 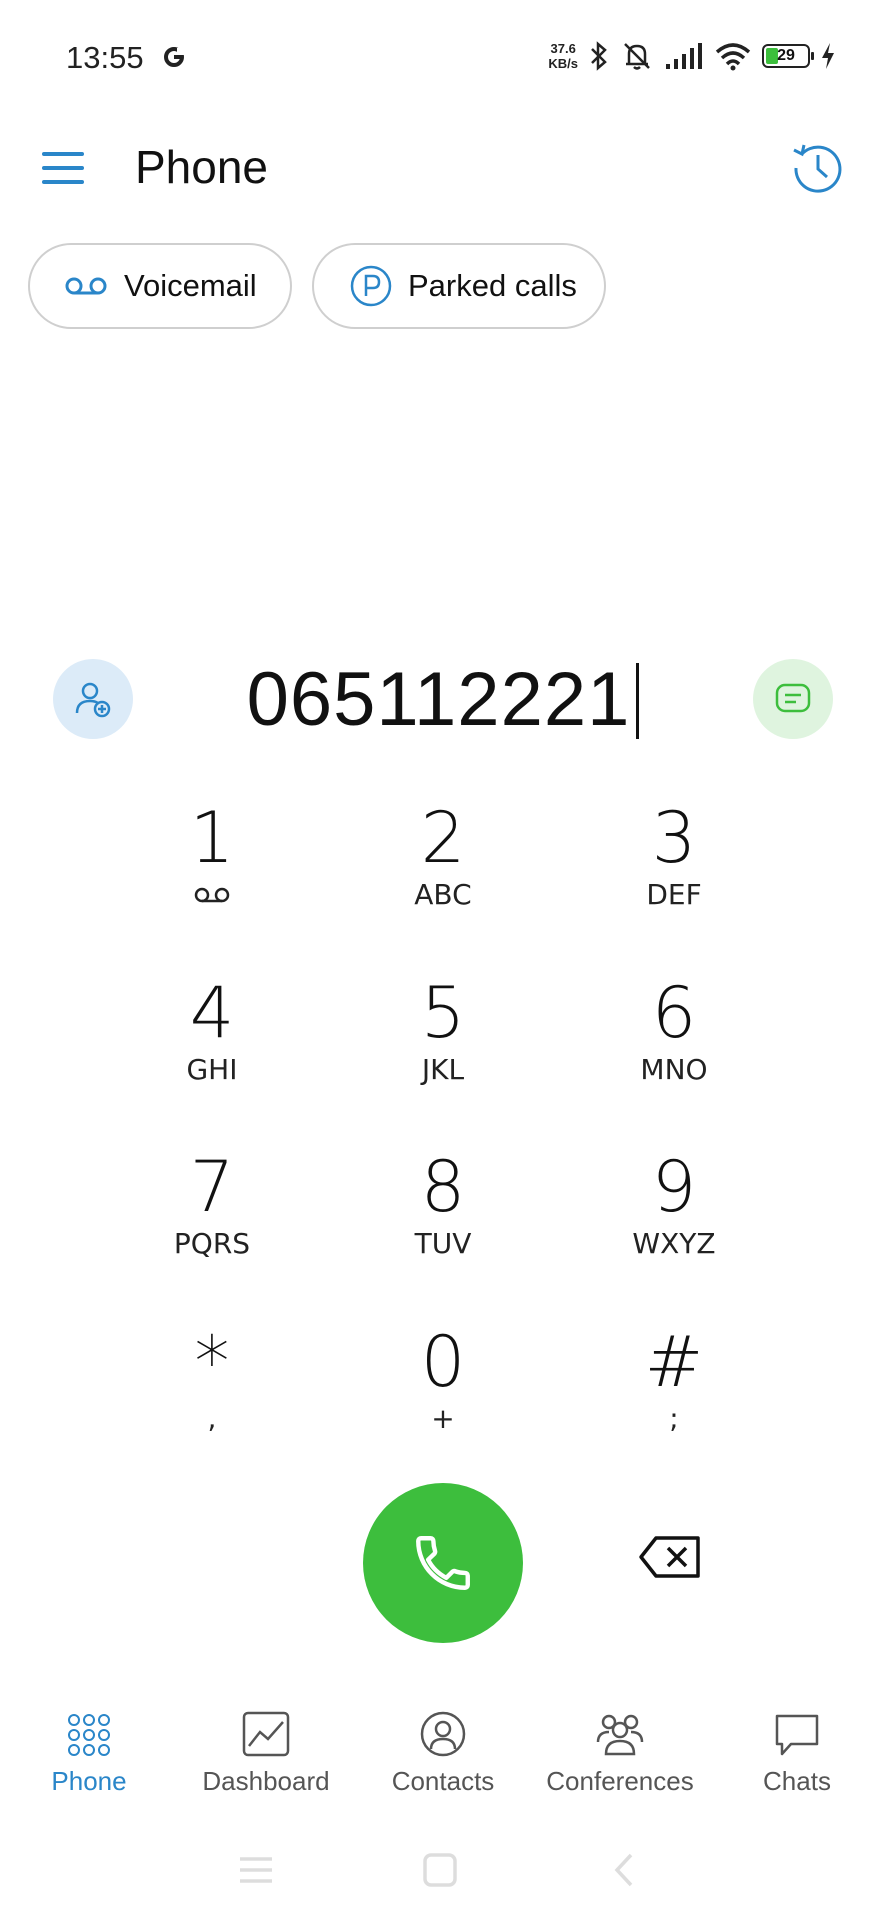 I want to click on status-icons: 37.6 KB/s 29, so click(x=692, y=56).